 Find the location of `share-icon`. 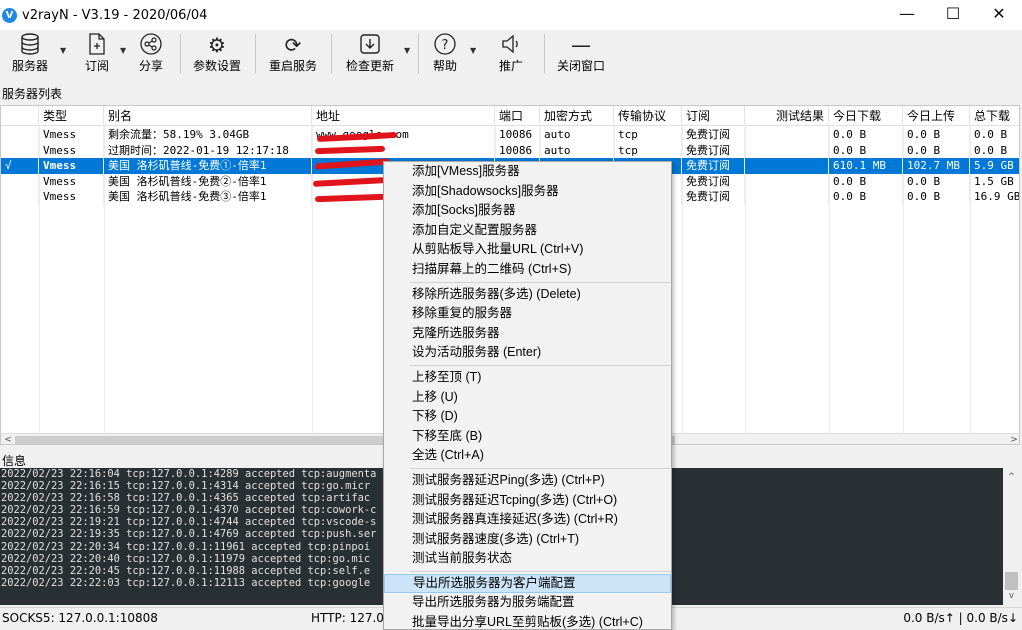

share-icon is located at coordinates (151, 45).